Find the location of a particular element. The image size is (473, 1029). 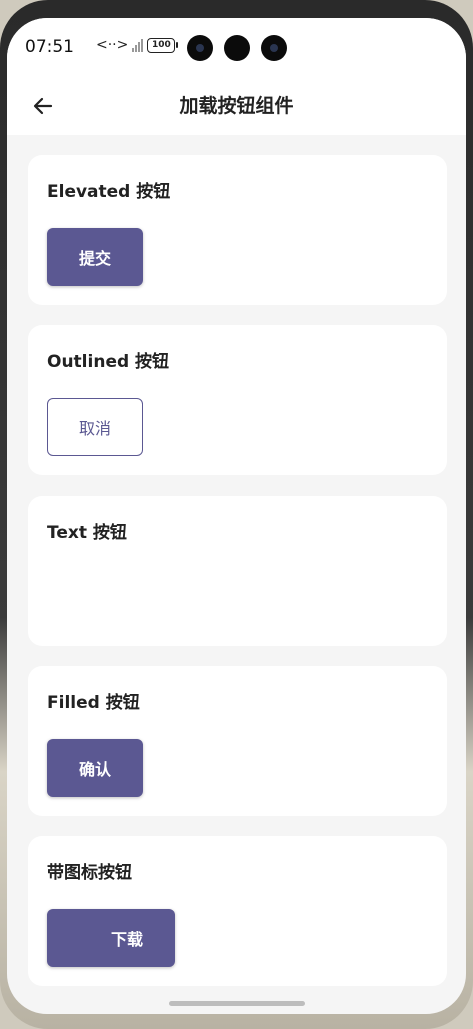

sensor-icon is located at coordinates (237, 48).